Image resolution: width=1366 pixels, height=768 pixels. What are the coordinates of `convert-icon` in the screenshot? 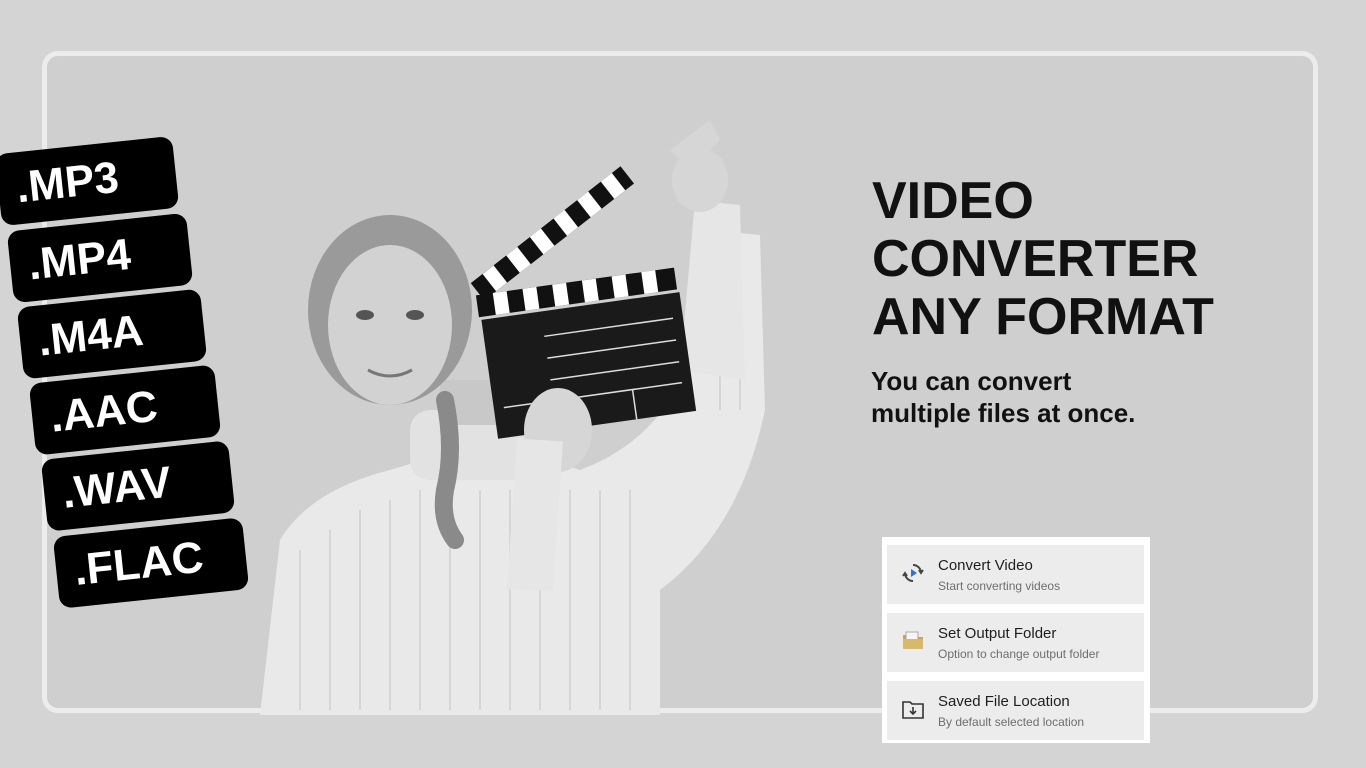 It's located at (913, 573).